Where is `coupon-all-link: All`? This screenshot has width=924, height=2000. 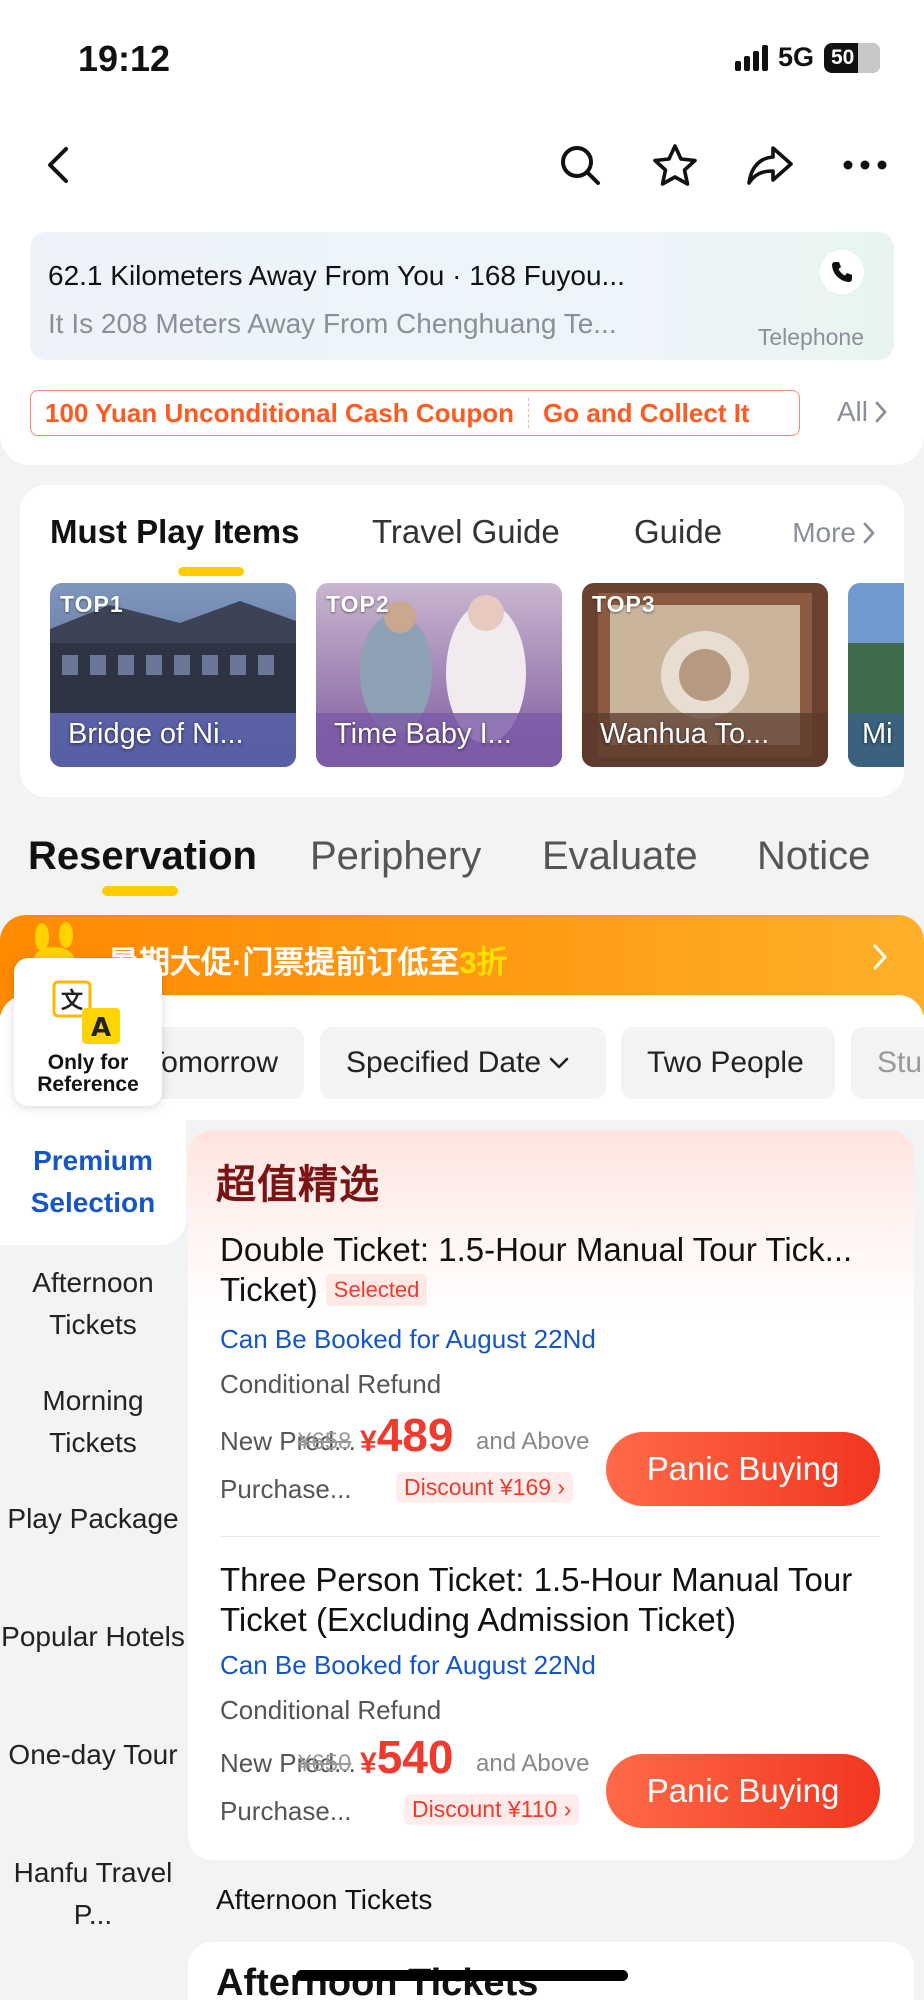 coupon-all-link: All is located at coordinates (862, 412).